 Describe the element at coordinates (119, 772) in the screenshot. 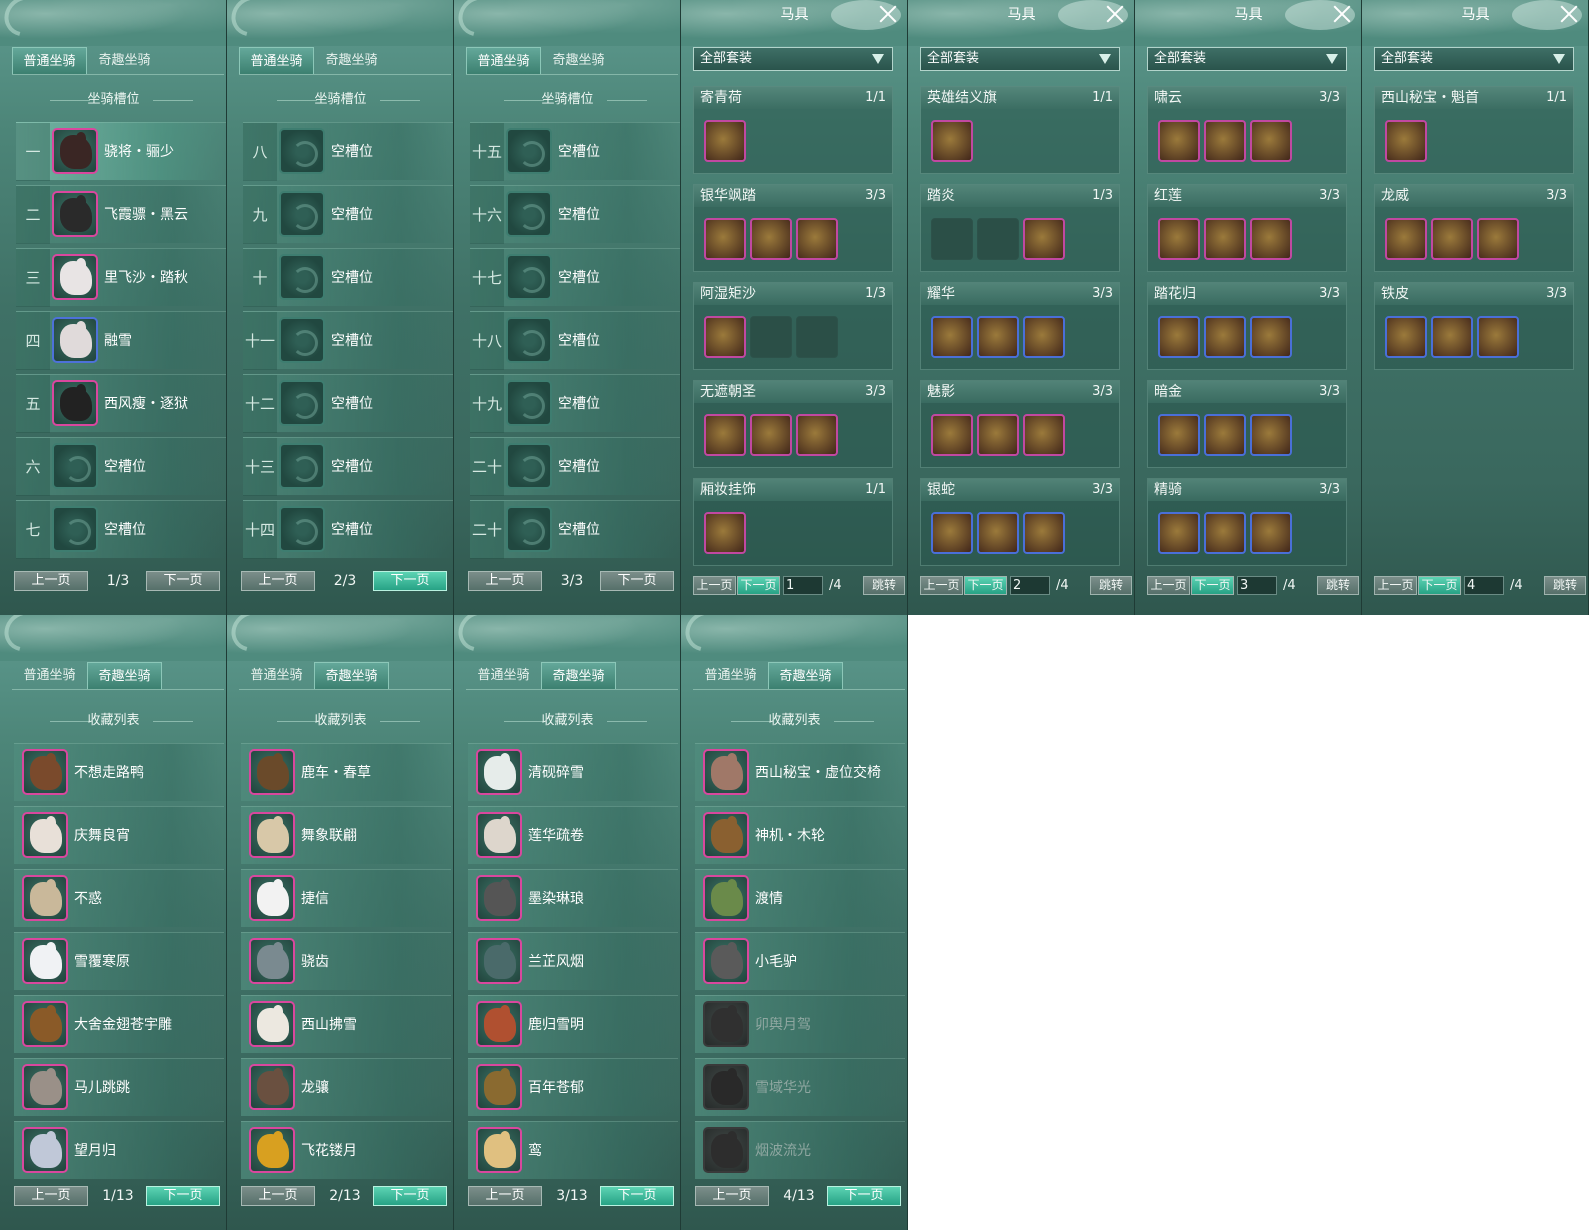

I see `collection-row: 不想走路鸭` at that location.